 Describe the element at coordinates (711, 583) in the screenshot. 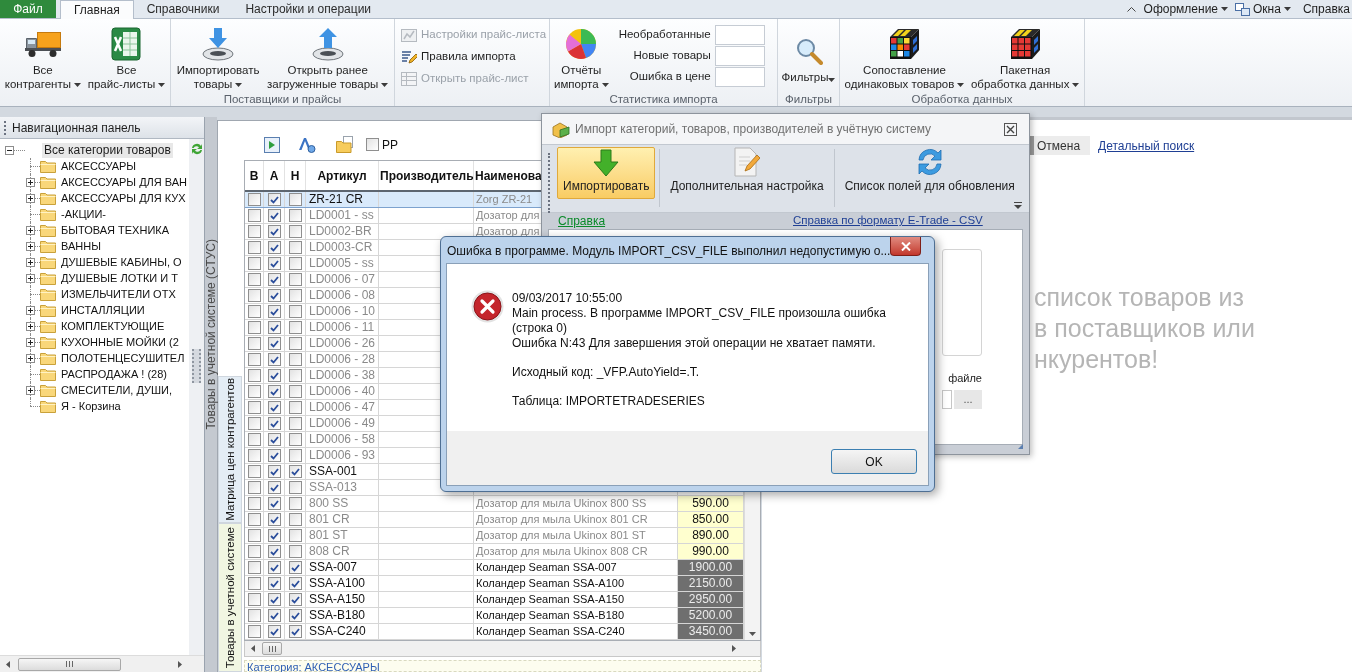

I see `price-cell: 2150.00` at that location.